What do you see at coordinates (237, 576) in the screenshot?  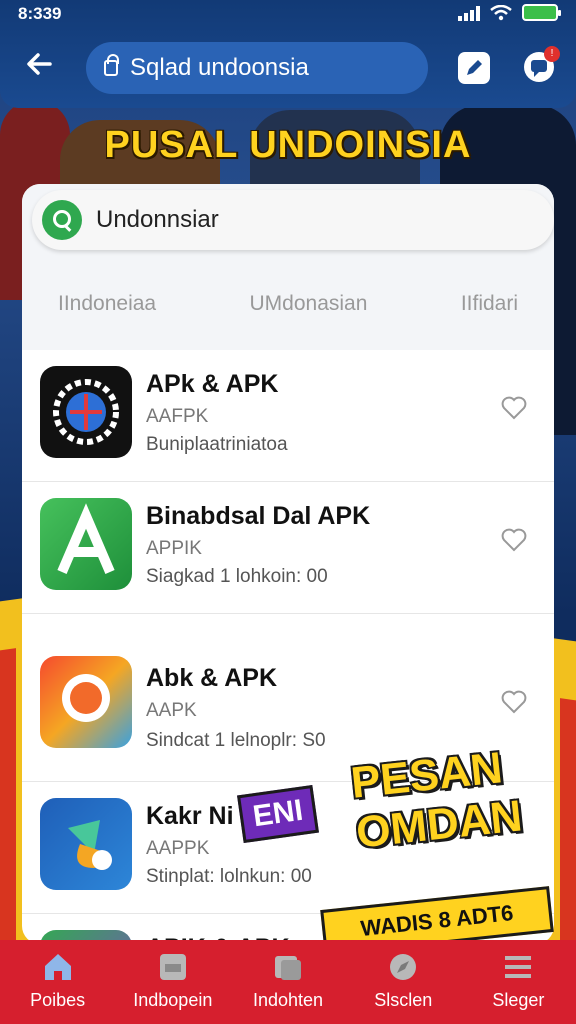 I see `app-meta: Siagkad 1 lohkoin: 00` at bounding box center [237, 576].